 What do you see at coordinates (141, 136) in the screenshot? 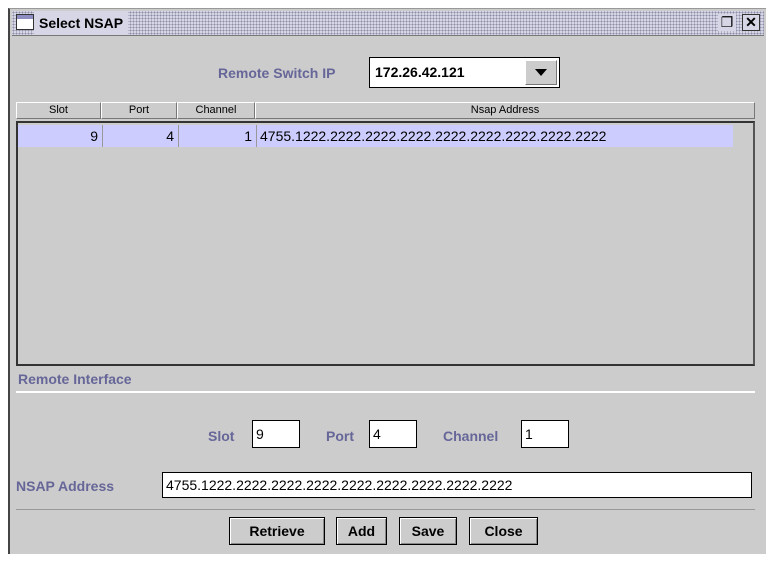
I see `cell-port: 4` at bounding box center [141, 136].